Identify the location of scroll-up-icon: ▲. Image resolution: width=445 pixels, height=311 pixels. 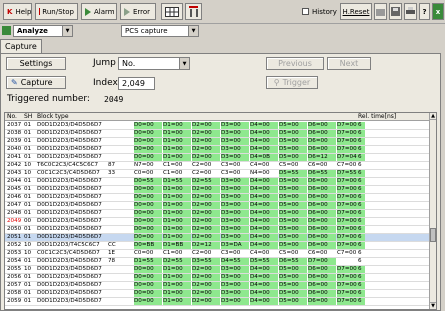
(433, 116).